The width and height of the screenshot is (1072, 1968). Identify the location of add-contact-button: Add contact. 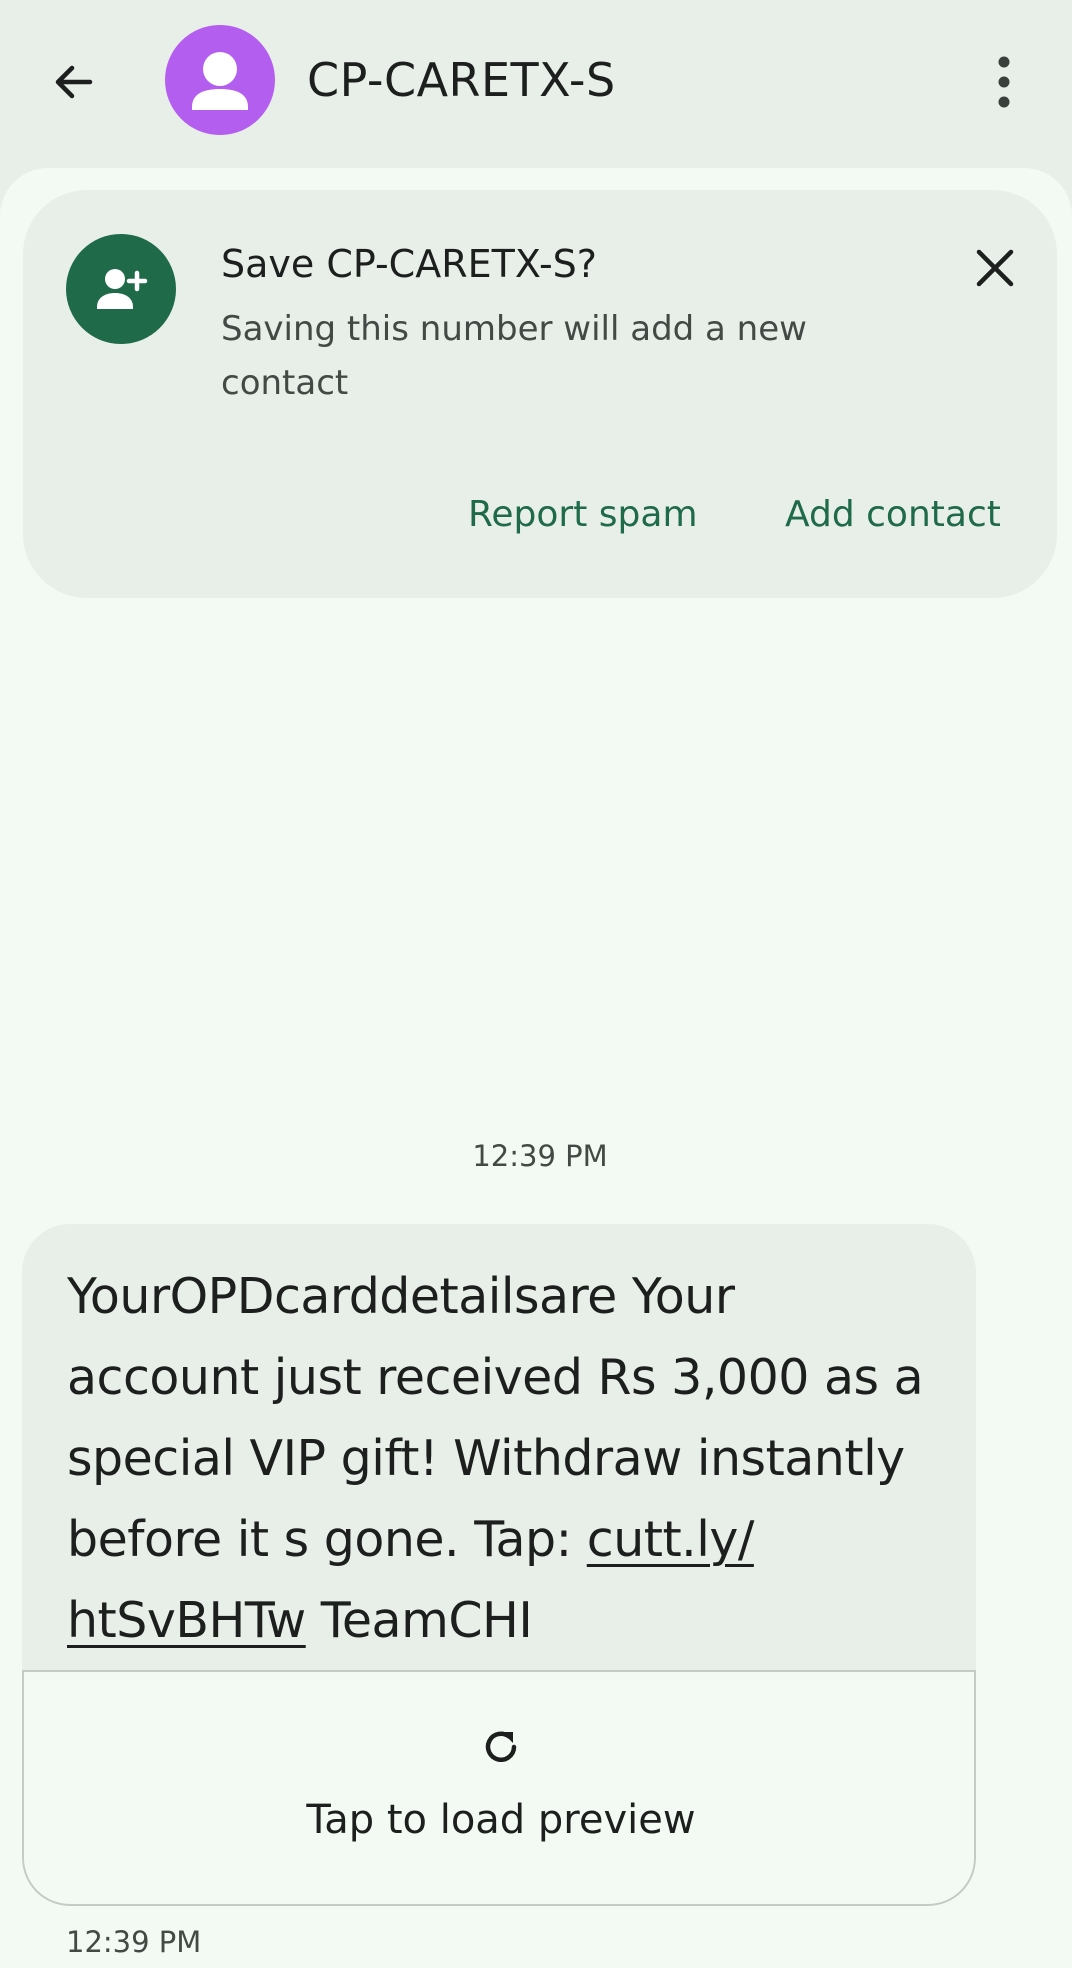
(893, 515).